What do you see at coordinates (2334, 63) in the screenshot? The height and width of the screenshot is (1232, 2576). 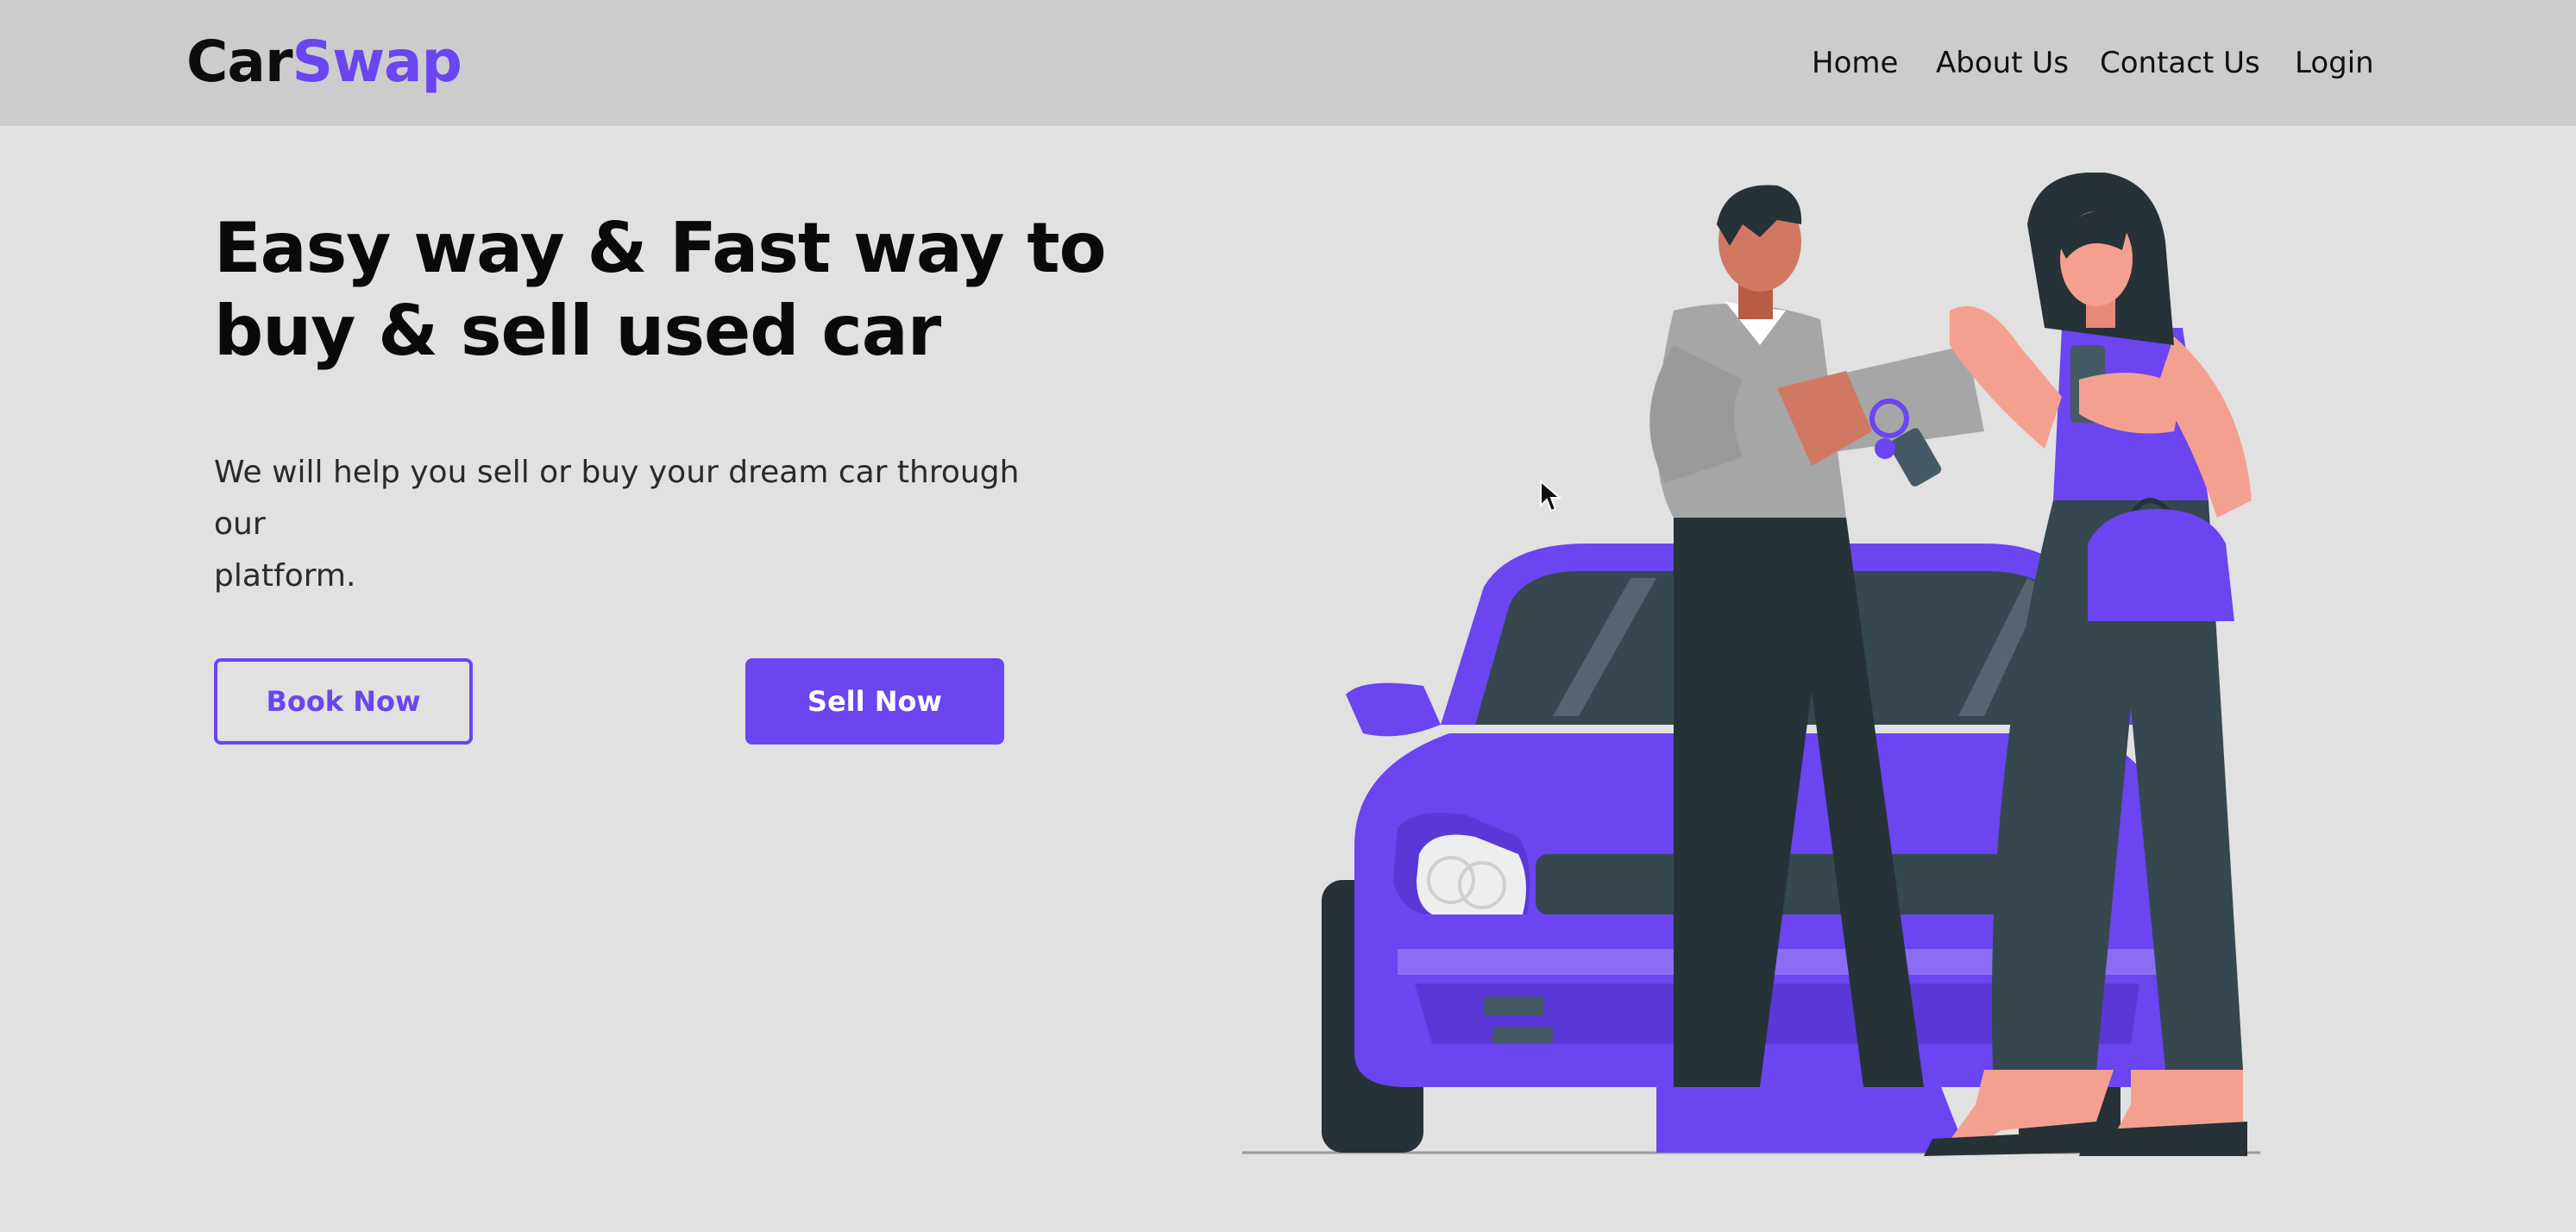 I see `nav-link-login: Login` at bounding box center [2334, 63].